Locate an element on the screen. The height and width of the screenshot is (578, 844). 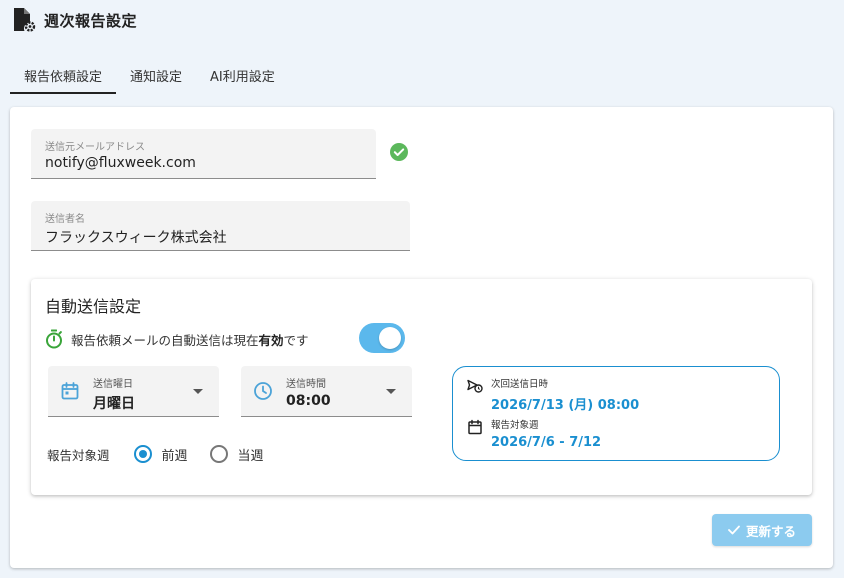
target-week-row: 報告対象週 前週 当週 is located at coordinates (166, 454).